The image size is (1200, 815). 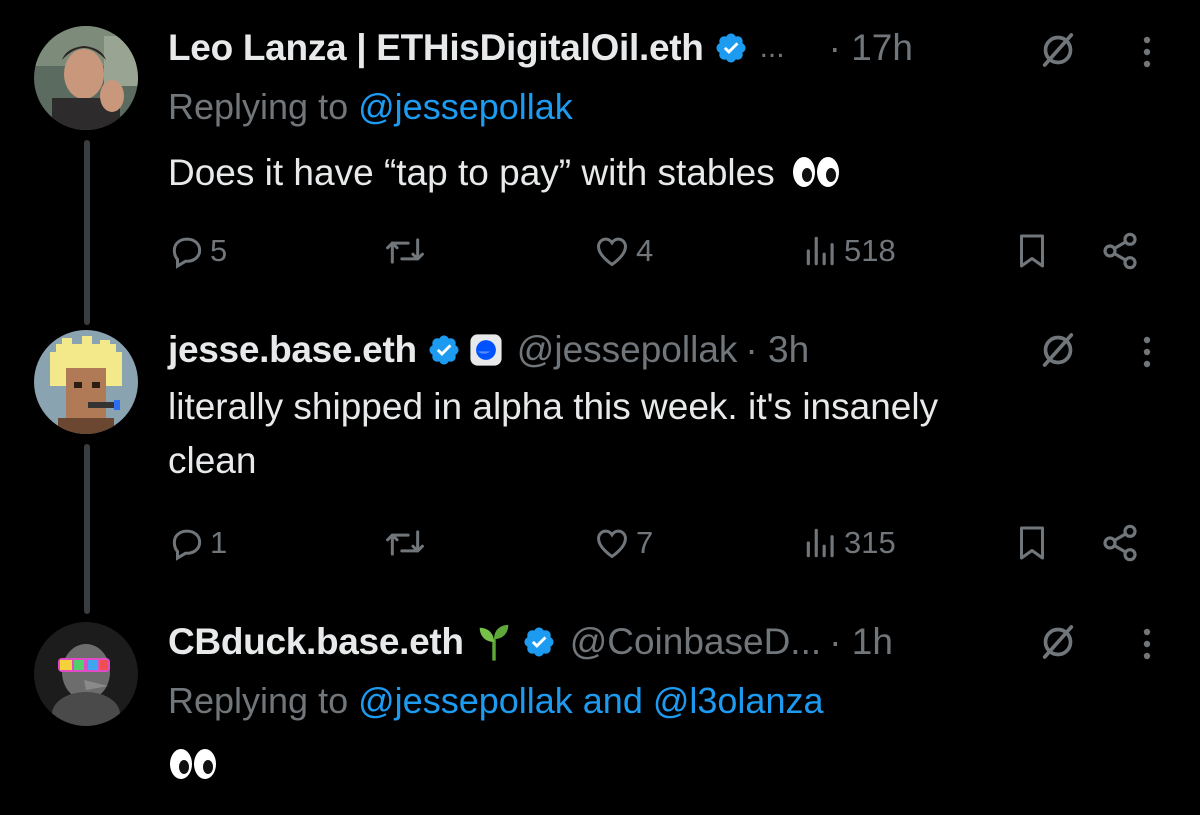 I want to click on tweet-body: Does it have “tap to pay” with stables, so click(x=471, y=172).